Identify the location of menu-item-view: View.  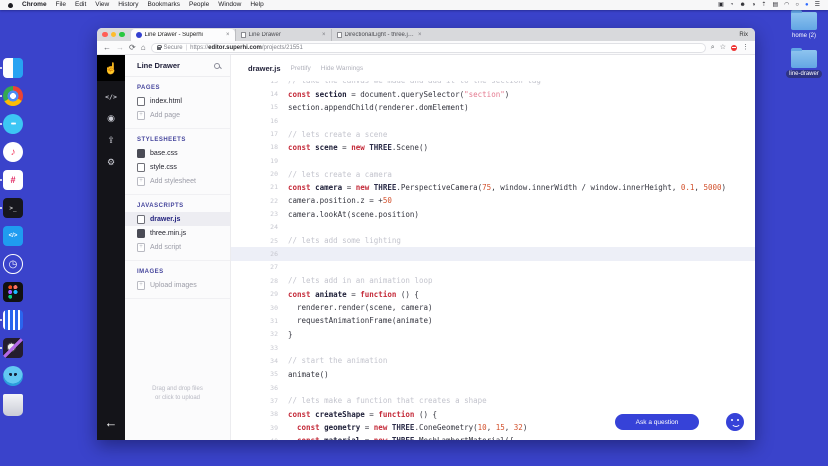
(102, 5).